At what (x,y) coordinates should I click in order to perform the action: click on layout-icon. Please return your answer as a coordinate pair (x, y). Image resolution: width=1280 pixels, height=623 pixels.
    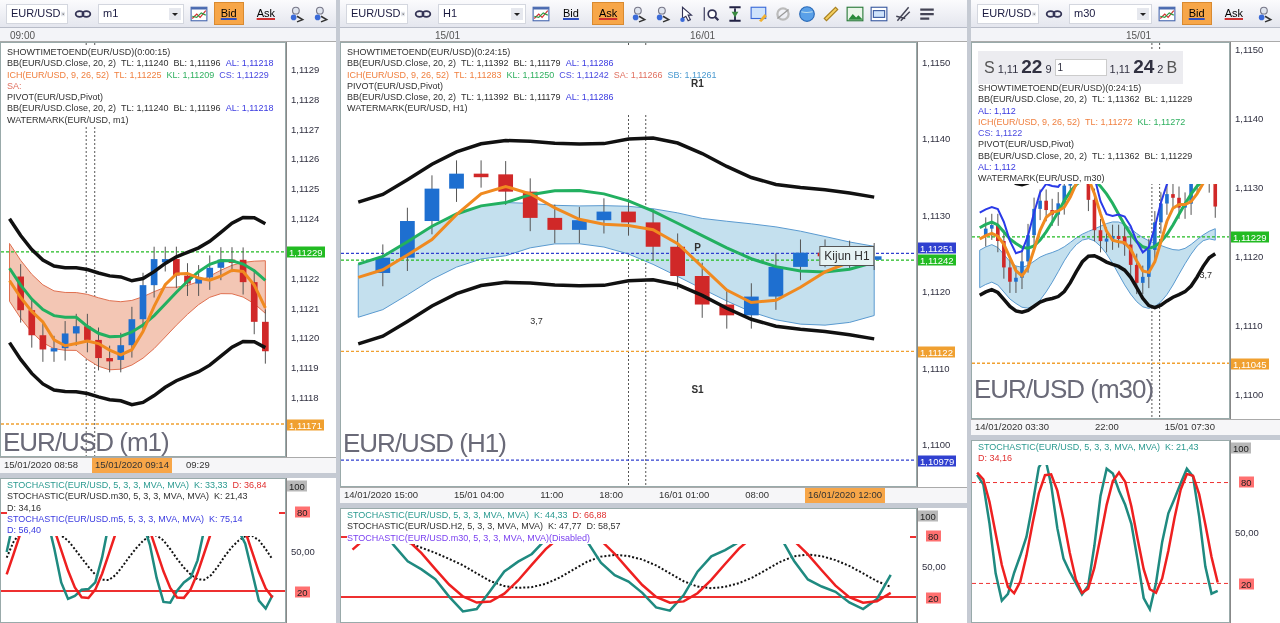
    Looking at the image, I should click on (879, 13).